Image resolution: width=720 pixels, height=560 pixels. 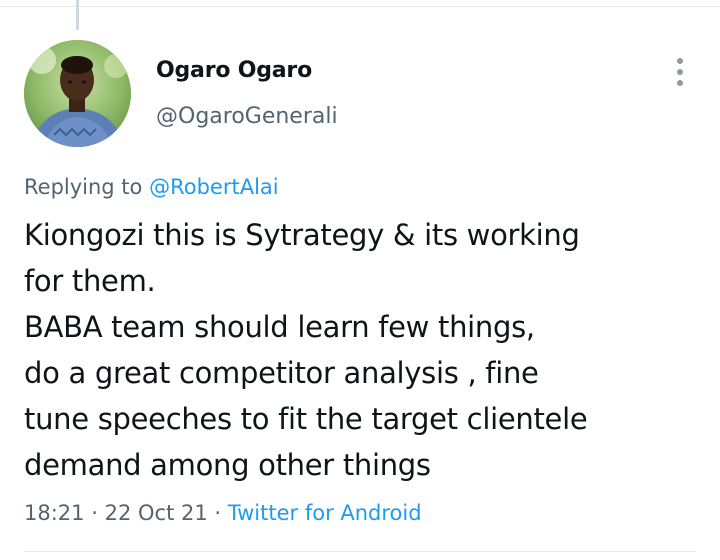 I want to click on replying-to-mention: @RobertAlai, so click(x=214, y=187).